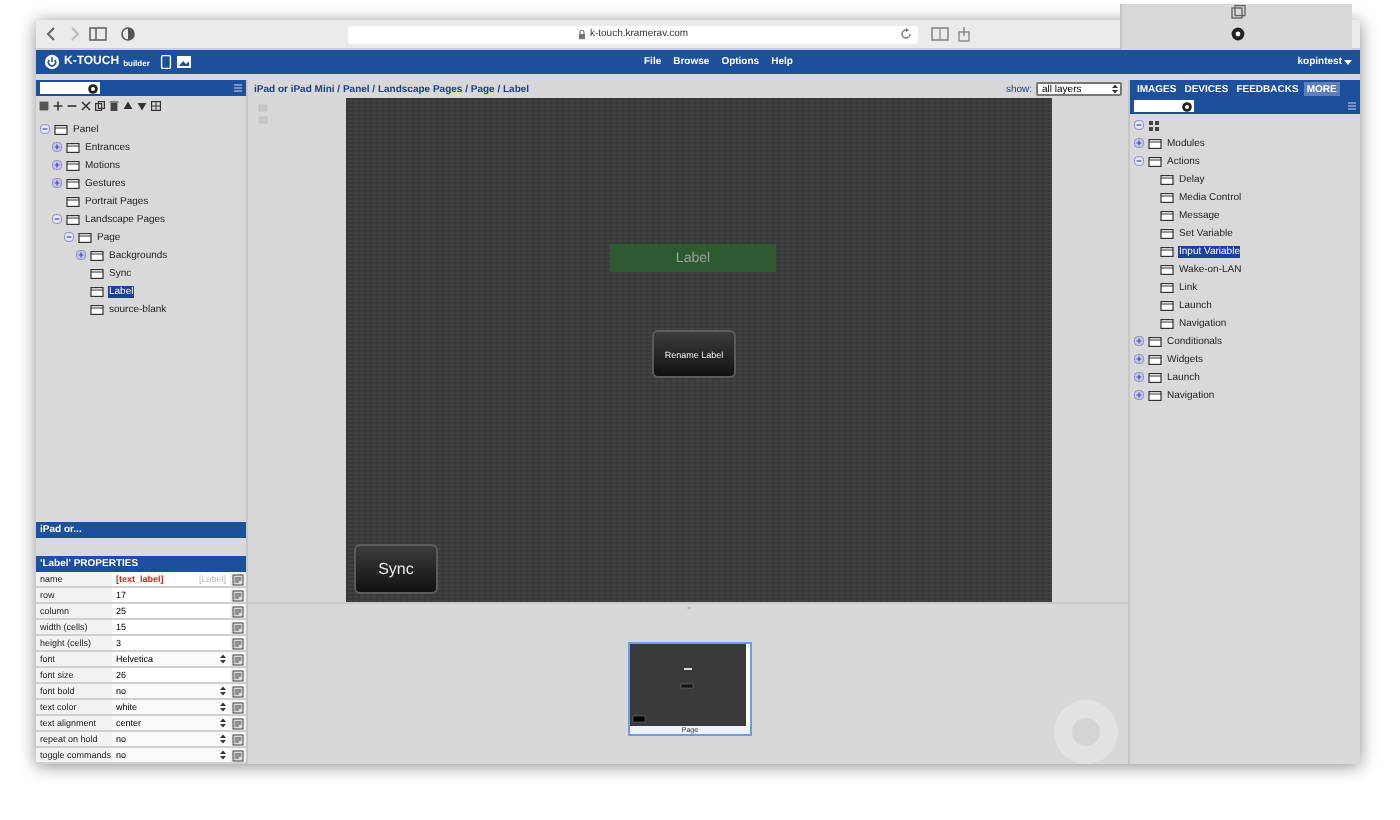 This screenshot has width=1400, height=820. Describe the element at coordinates (183, 62) in the screenshot. I see `image-icon` at that location.